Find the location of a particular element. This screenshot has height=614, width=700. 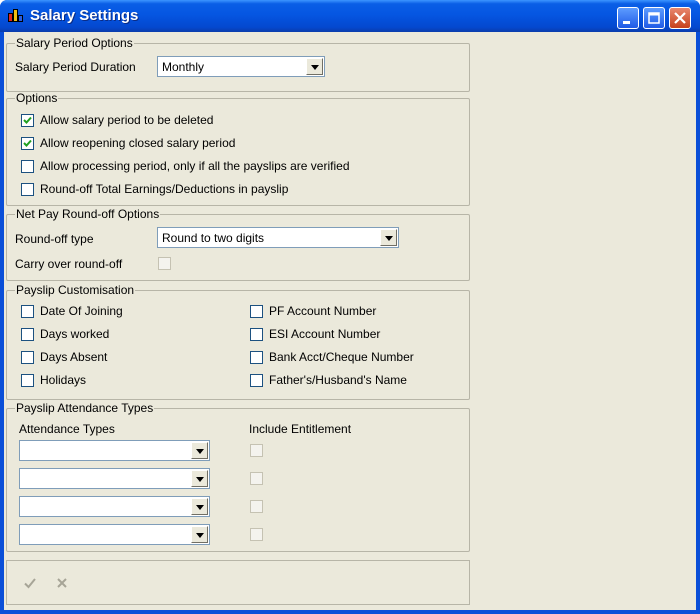

close-button is located at coordinates (680, 18).